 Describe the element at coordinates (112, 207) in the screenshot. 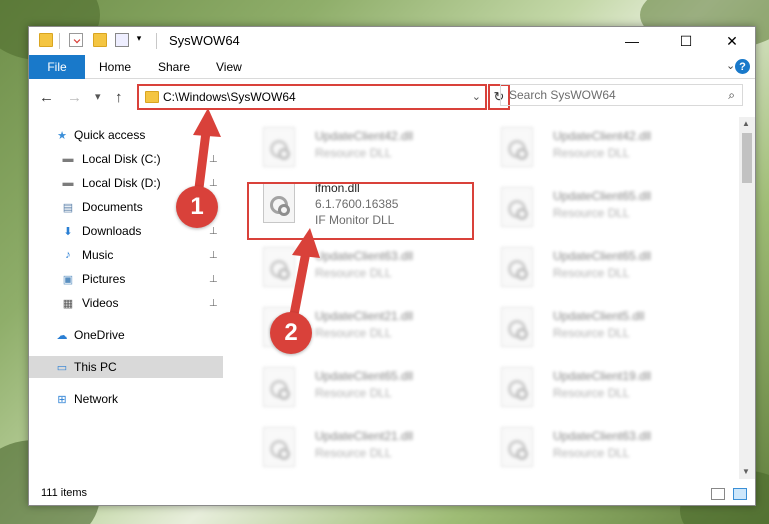

I see `sidebar-item-label: Documents` at that location.